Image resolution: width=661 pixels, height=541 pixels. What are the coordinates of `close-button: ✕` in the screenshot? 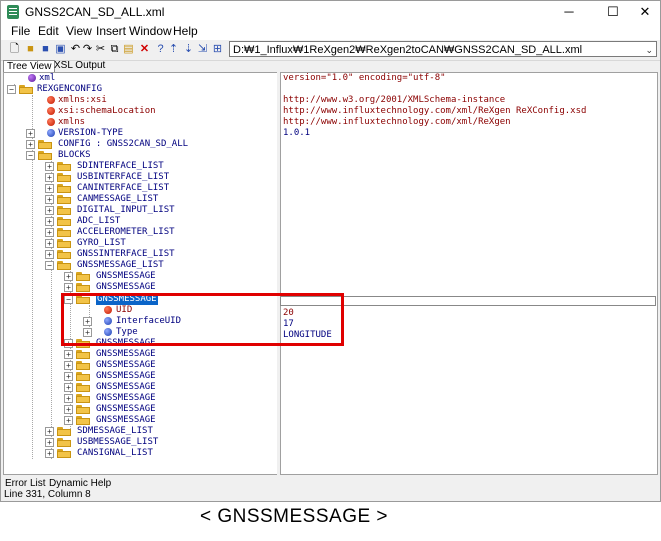 It's located at (645, 12).